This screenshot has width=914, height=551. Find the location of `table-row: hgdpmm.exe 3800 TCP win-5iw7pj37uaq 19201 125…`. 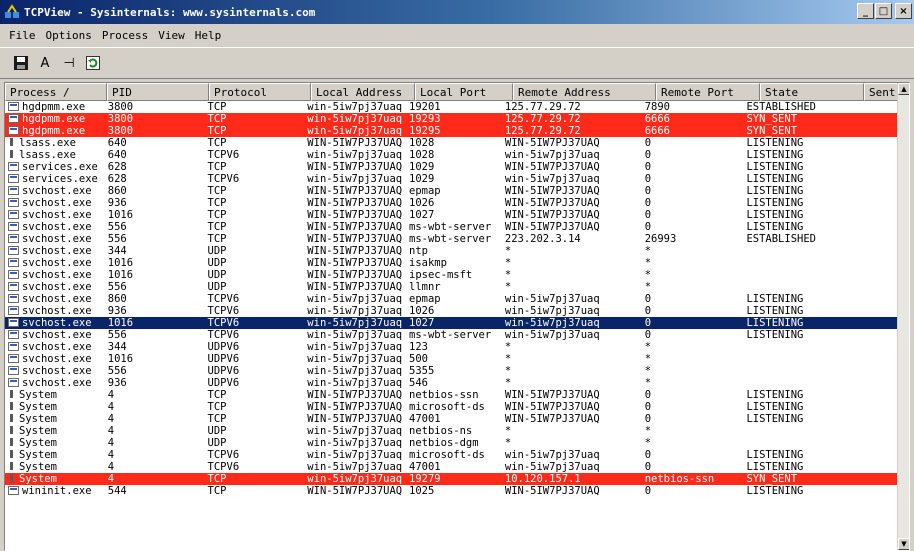

table-row: hgdpmm.exe 3800 TCP win-5iw7pj37uaq 19201 125… is located at coordinates (451, 107).